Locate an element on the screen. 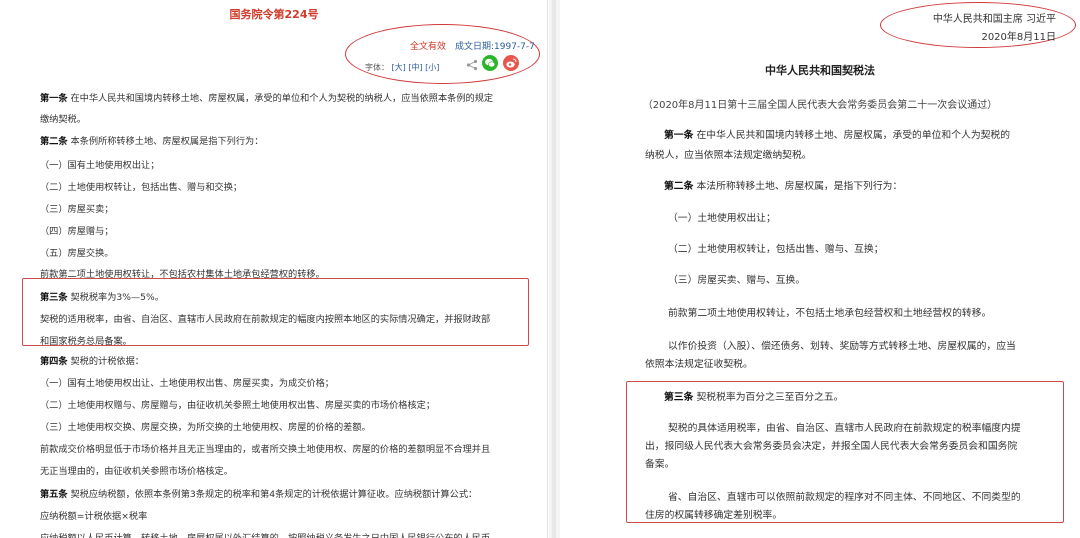 The height and width of the screenshot is (538, 1080). line-text: 依照本法规定征收契税。 is located at coordinates (699, 364).